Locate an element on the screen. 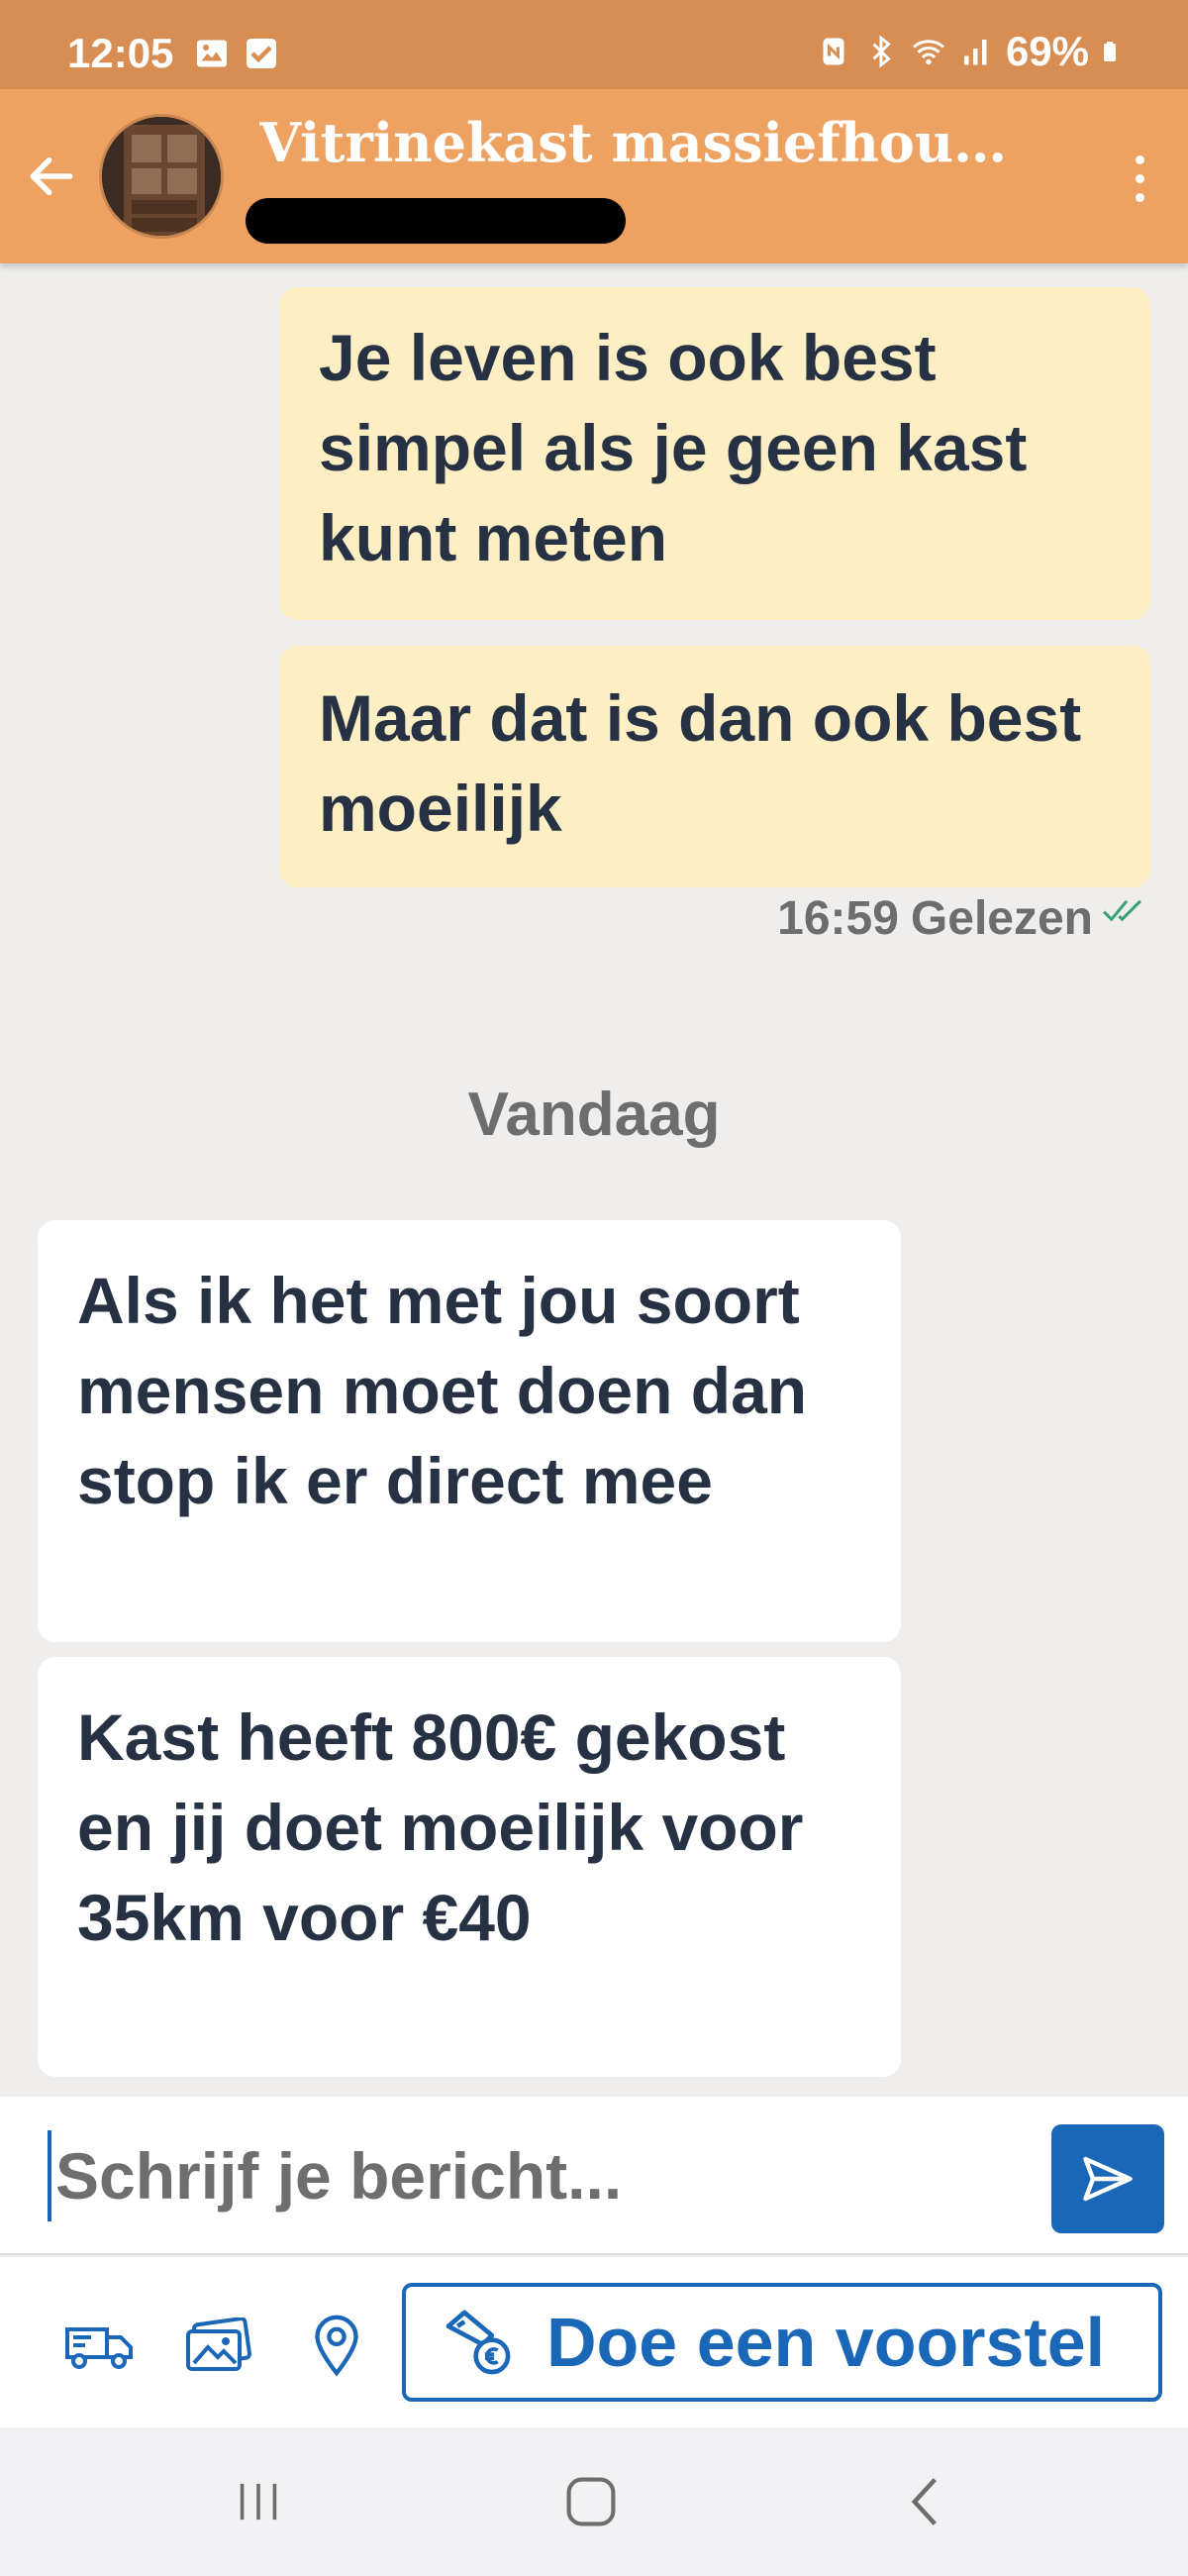 The image size is (1188, 2576). home-button is located at coordinates (591, 2501).